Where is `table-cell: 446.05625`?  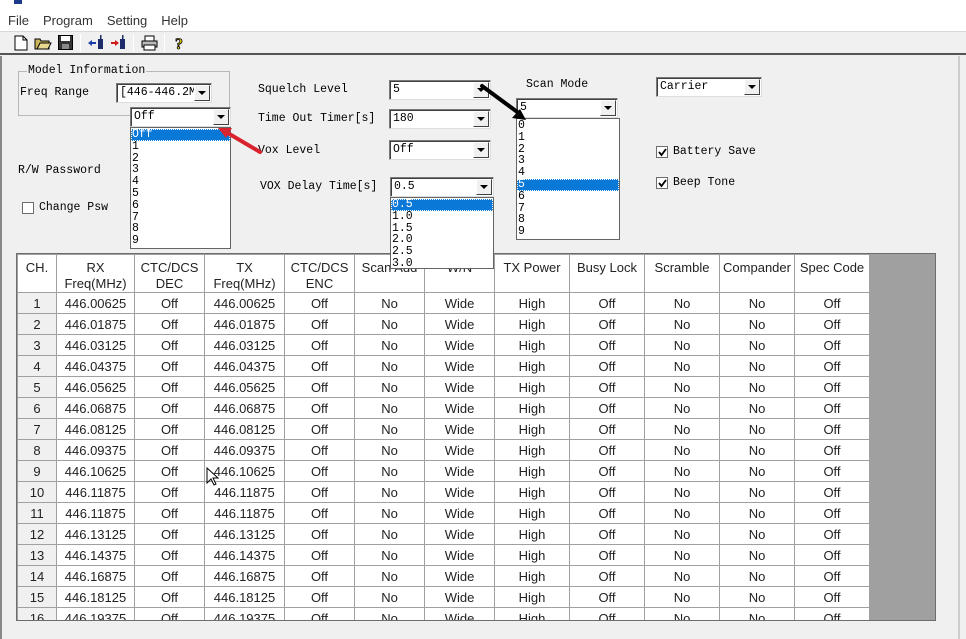 table-cell: 446.05625 is located at coordinates (244, 387).